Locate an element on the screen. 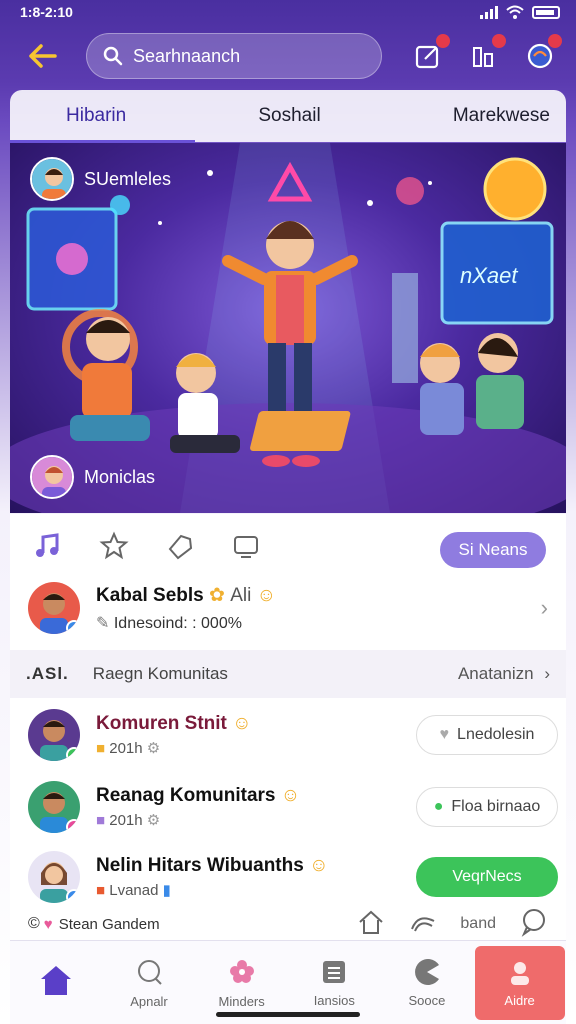 This screenshot has width=576, height=1024. wave-button is located at coordinates (423, 924).